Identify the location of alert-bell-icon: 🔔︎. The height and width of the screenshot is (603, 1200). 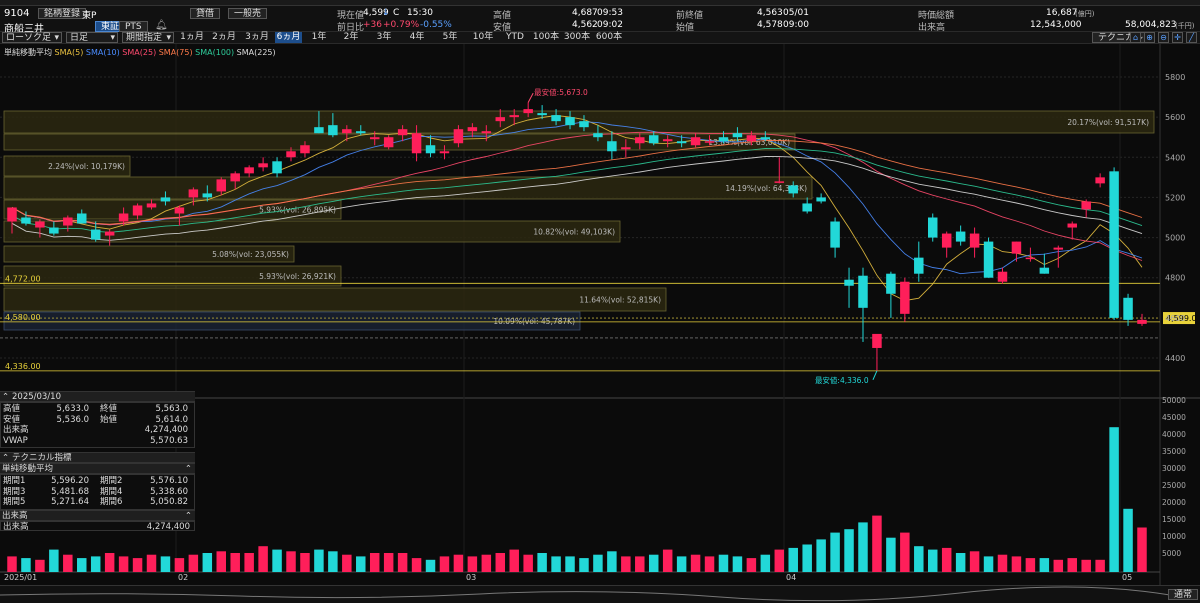
(161, 25).